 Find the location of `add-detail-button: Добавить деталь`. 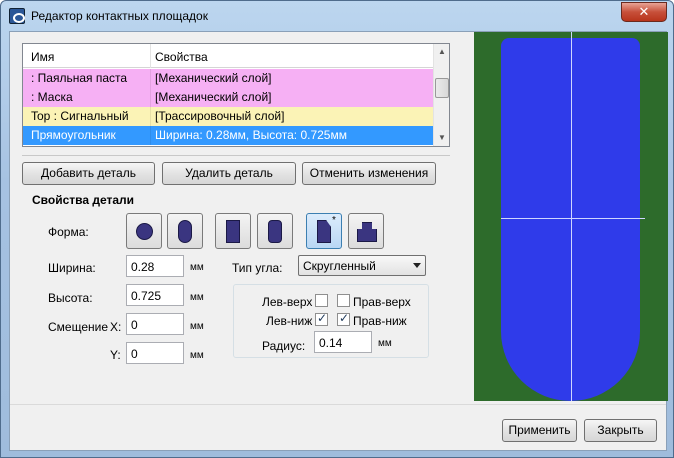

add-detail-button: Добавить деталь is located at coordinates (88, 173).